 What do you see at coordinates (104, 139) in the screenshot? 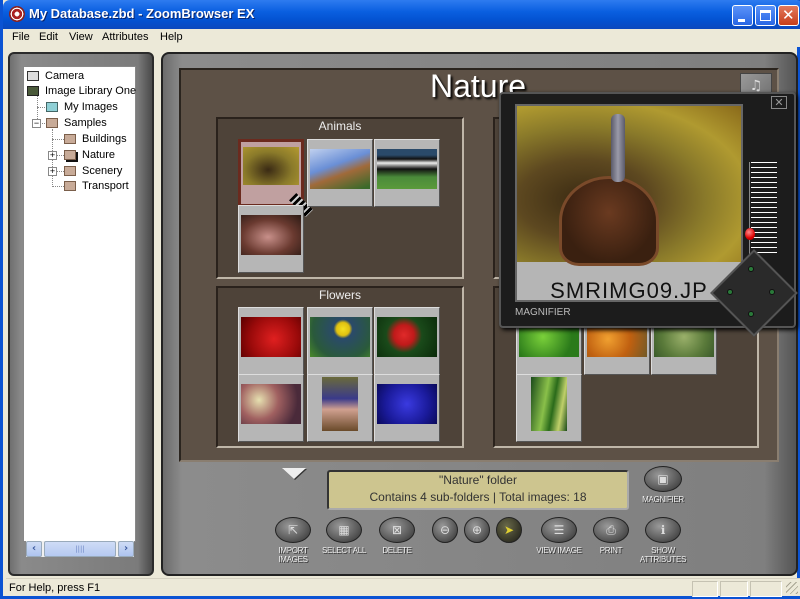
I see `tree-item-label: Buildings` at bounding box center [104, 139].